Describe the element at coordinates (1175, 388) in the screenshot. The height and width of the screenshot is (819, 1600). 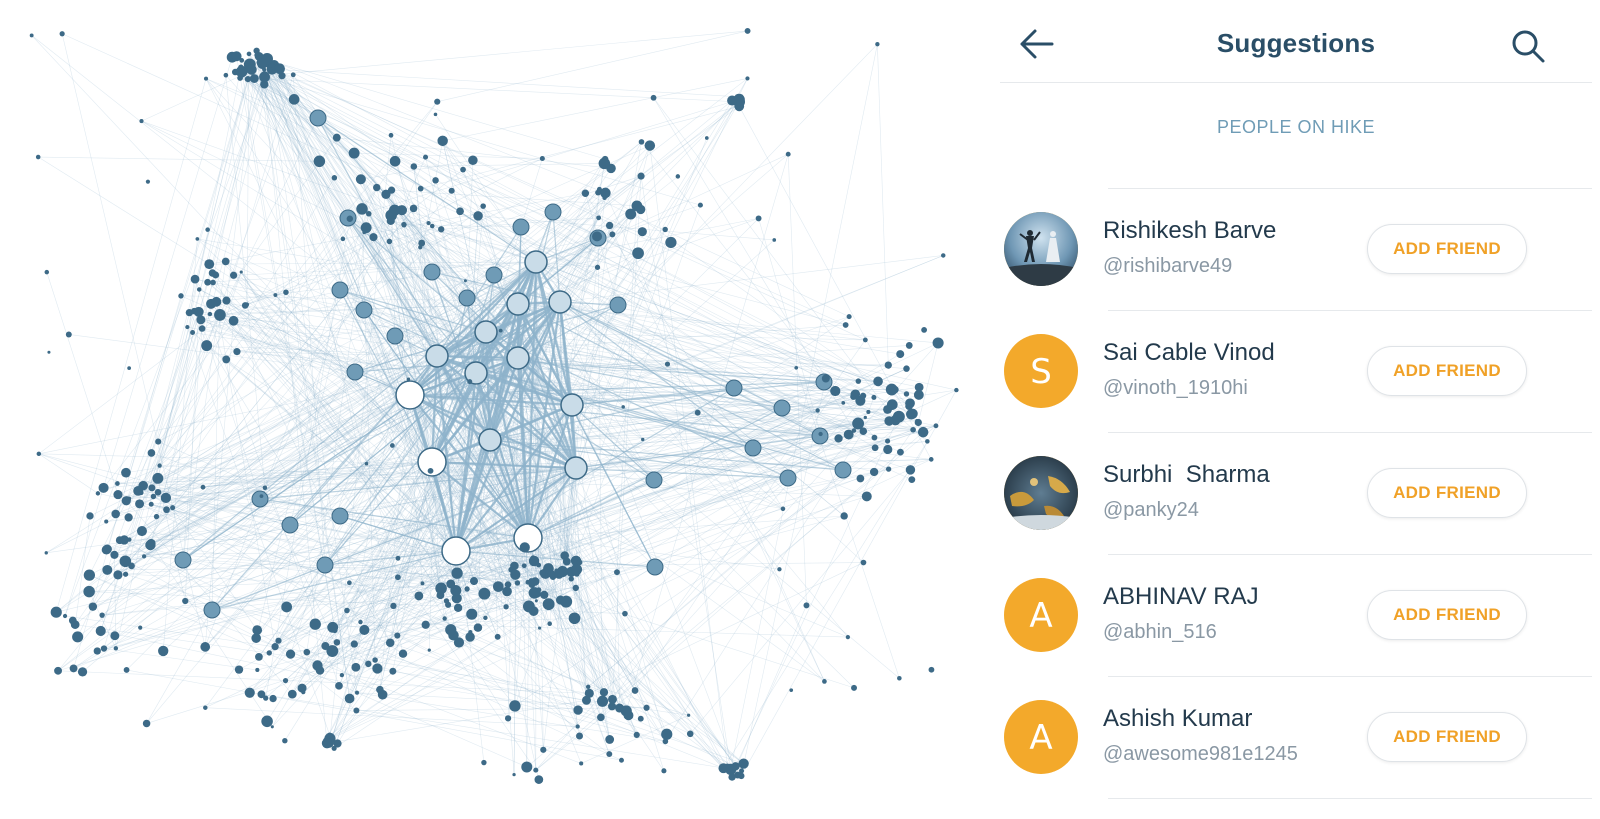
I see `contact-handle: @vinoth_1910hi` at that location.